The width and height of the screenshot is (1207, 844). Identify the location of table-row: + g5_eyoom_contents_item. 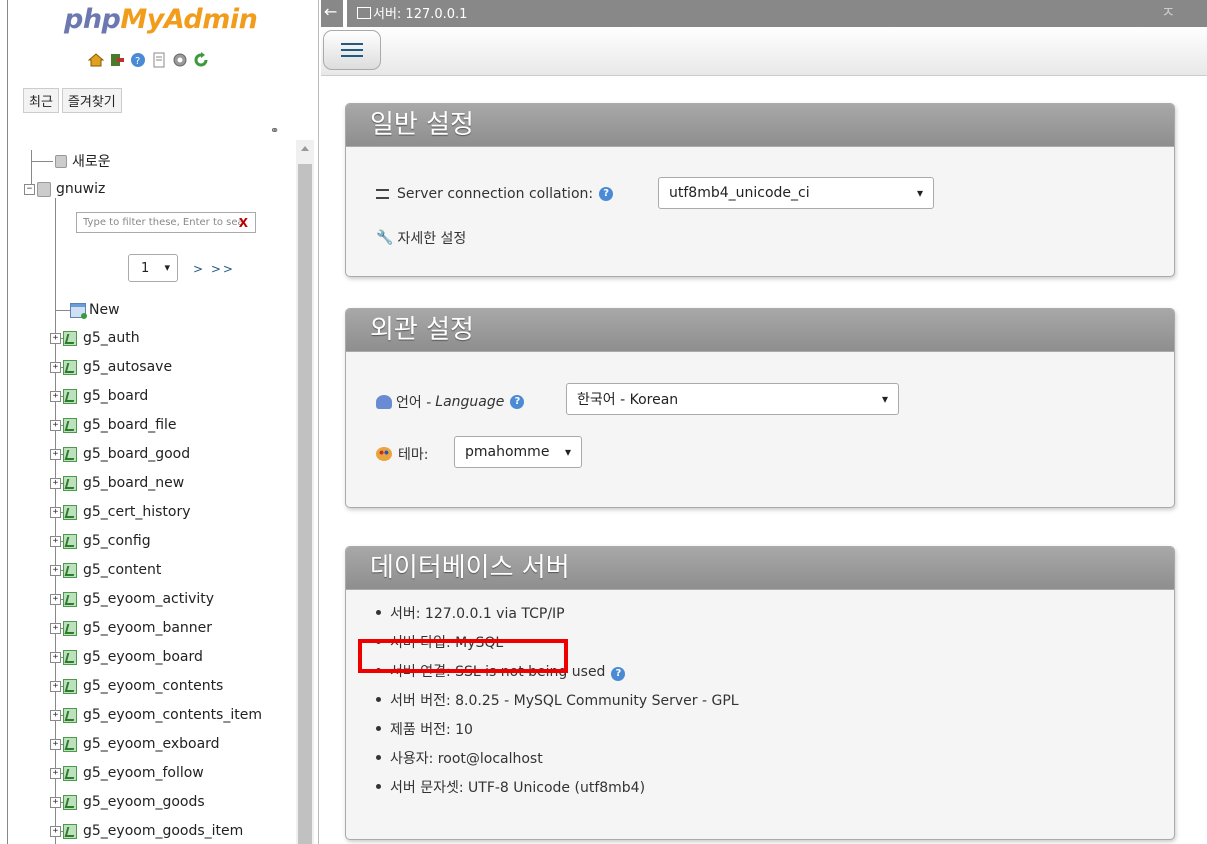
(156, 715).